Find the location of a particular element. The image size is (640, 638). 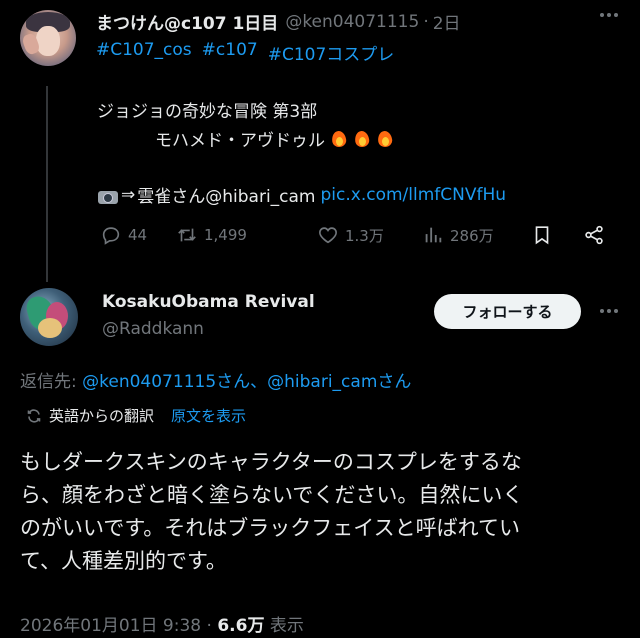

like-count: 1.3万 is located at coordinates (364, 235).